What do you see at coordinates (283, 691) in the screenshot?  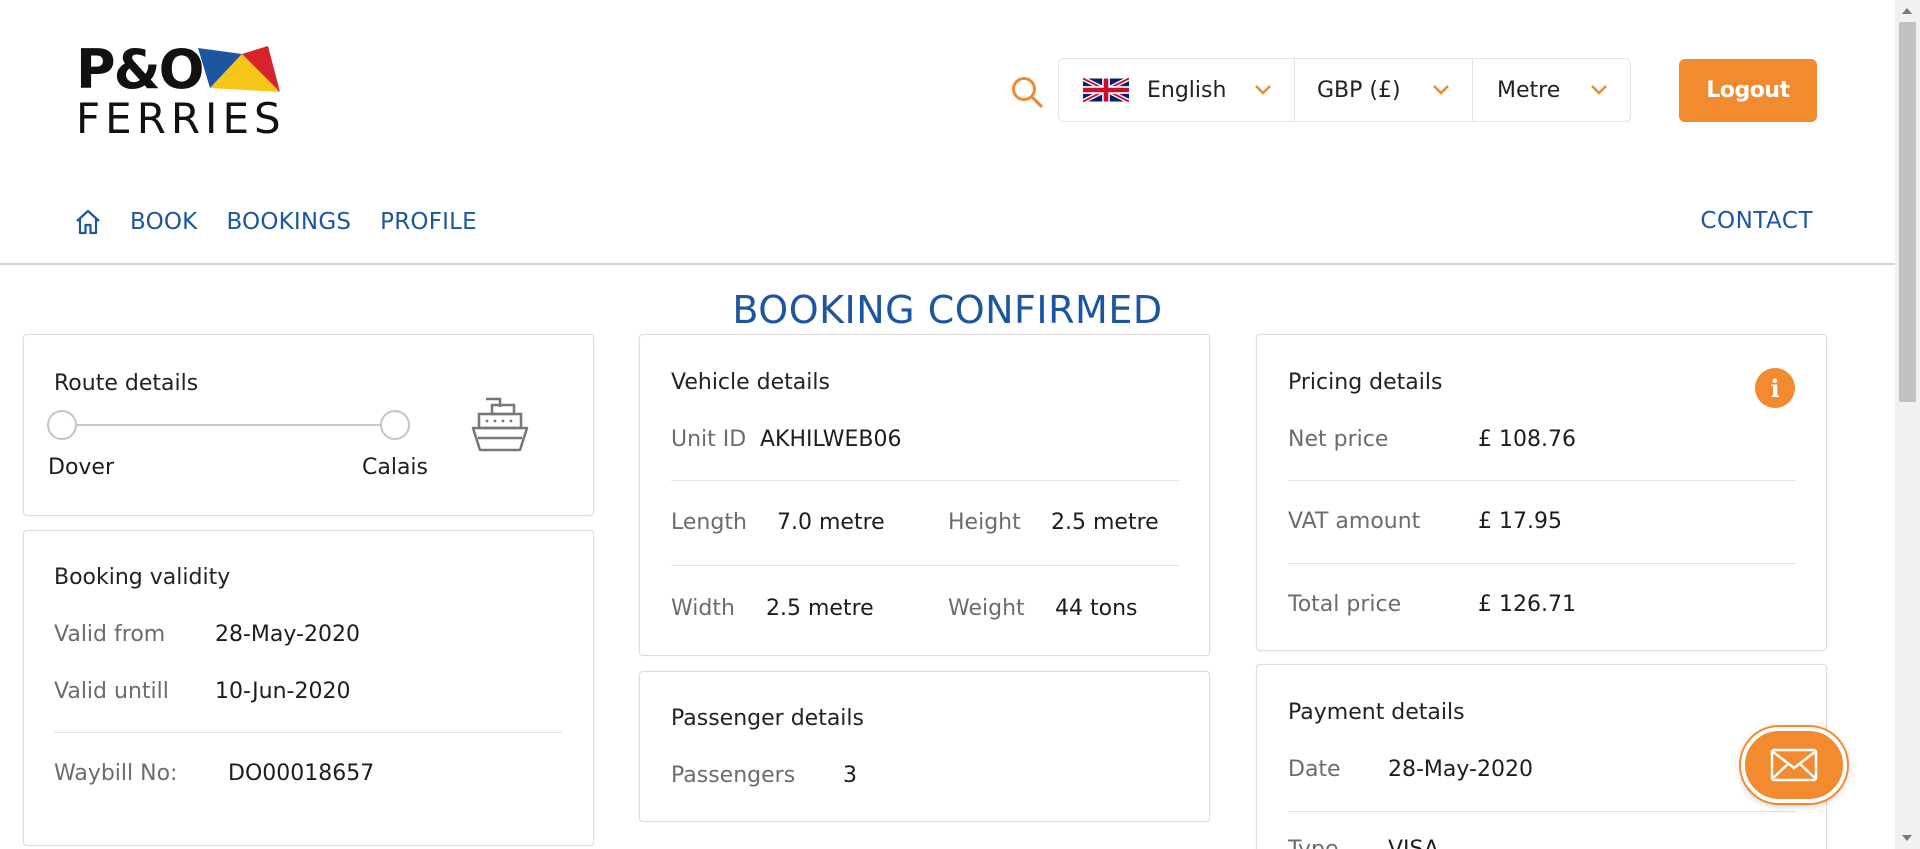 I see `valid-until-value: 10-Jun-2020` at bounding box center [283, 691].